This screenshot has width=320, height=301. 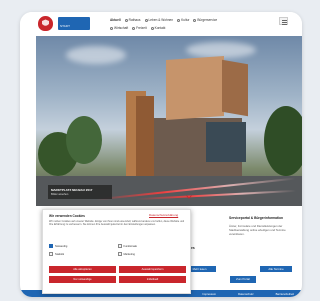 What do you see at coordinates (189, 197) in the screenshot?
I see `chevron-down-icon` at bounding box center [189, 197].